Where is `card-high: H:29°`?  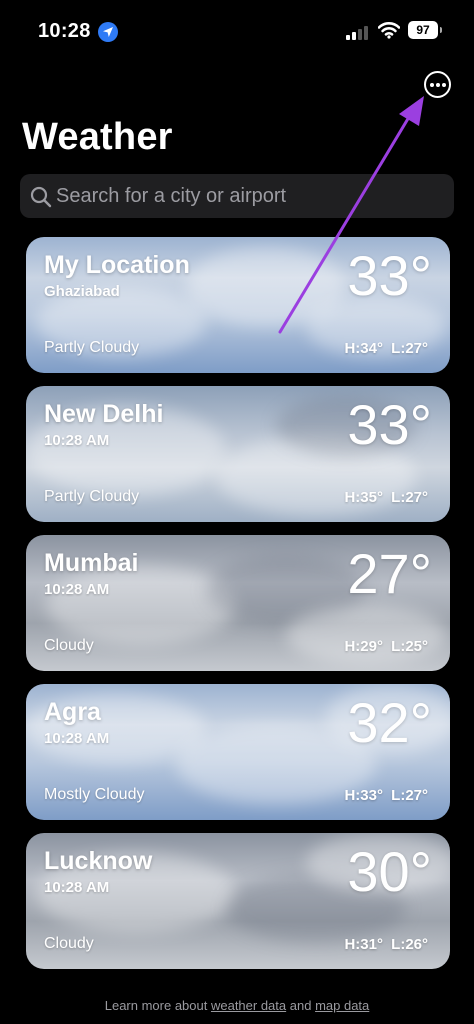
card-high: H:29° is located at coordinates (363, 646).